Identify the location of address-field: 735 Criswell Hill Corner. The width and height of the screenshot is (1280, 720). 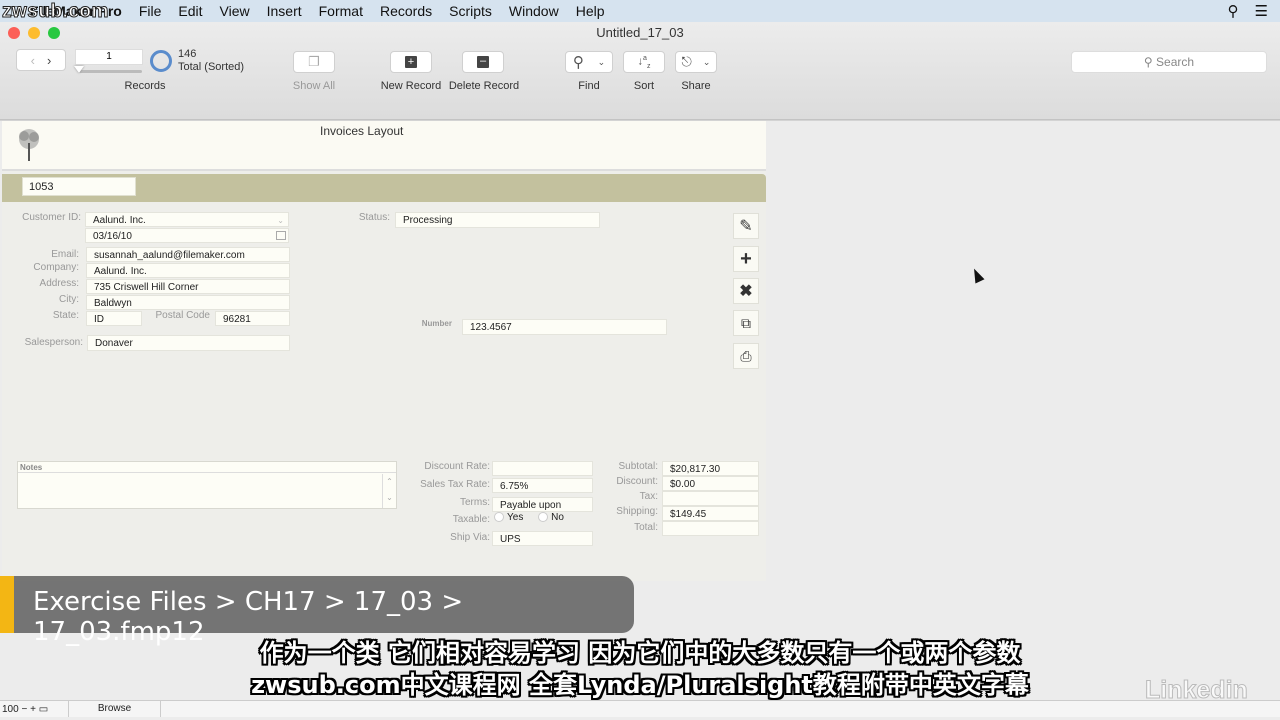
(188, 286).